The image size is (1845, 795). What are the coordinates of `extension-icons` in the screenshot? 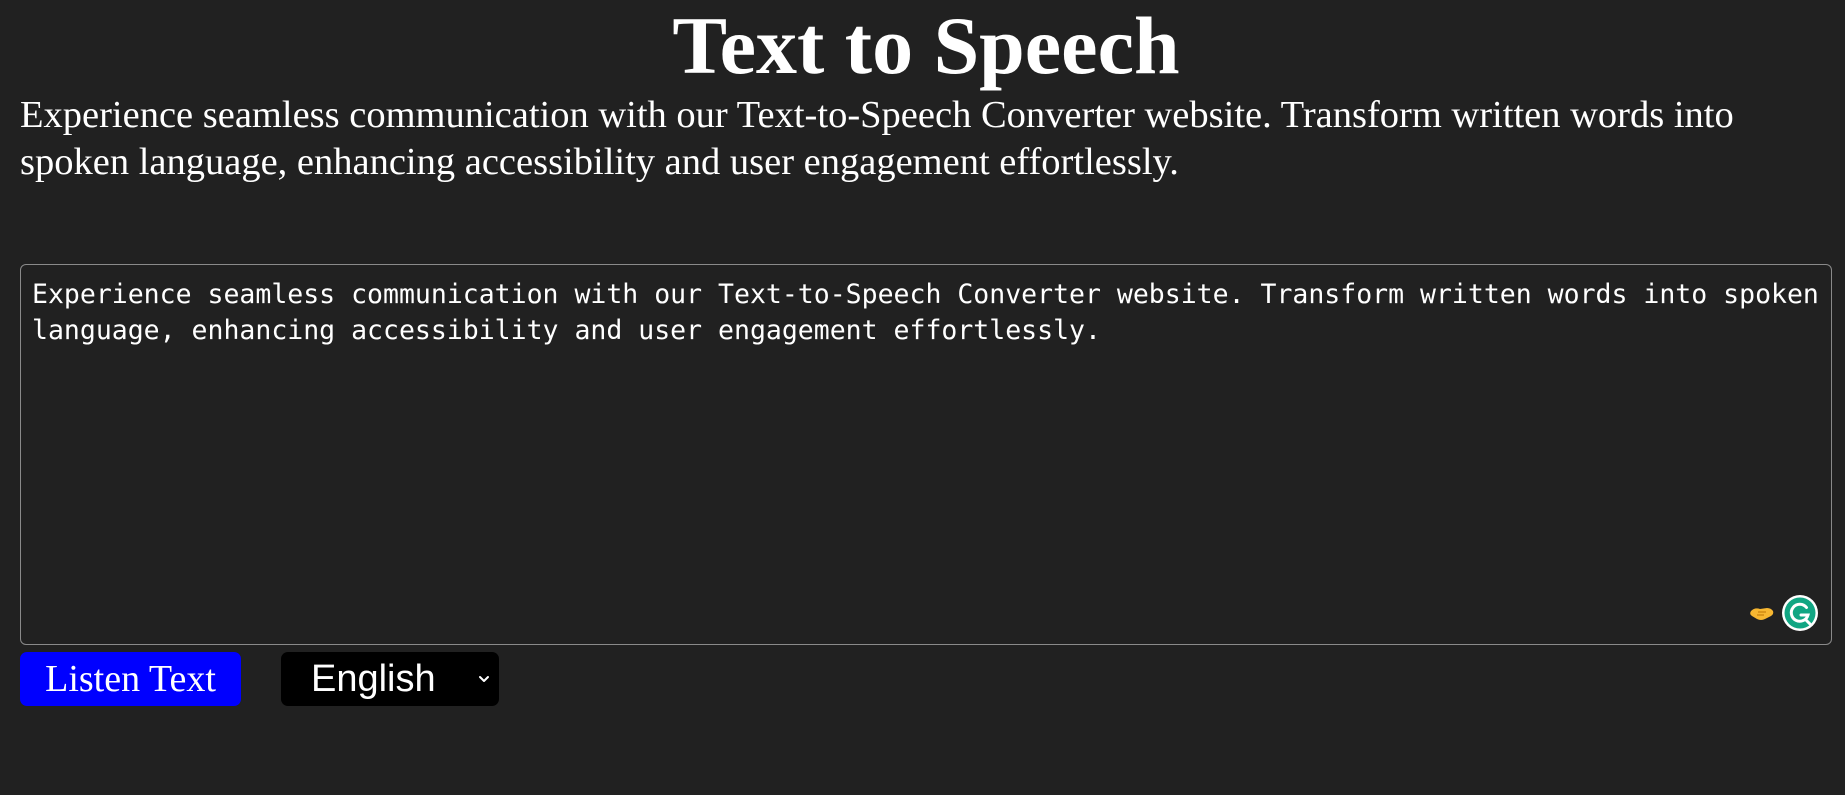 It's located at (1784, 613).